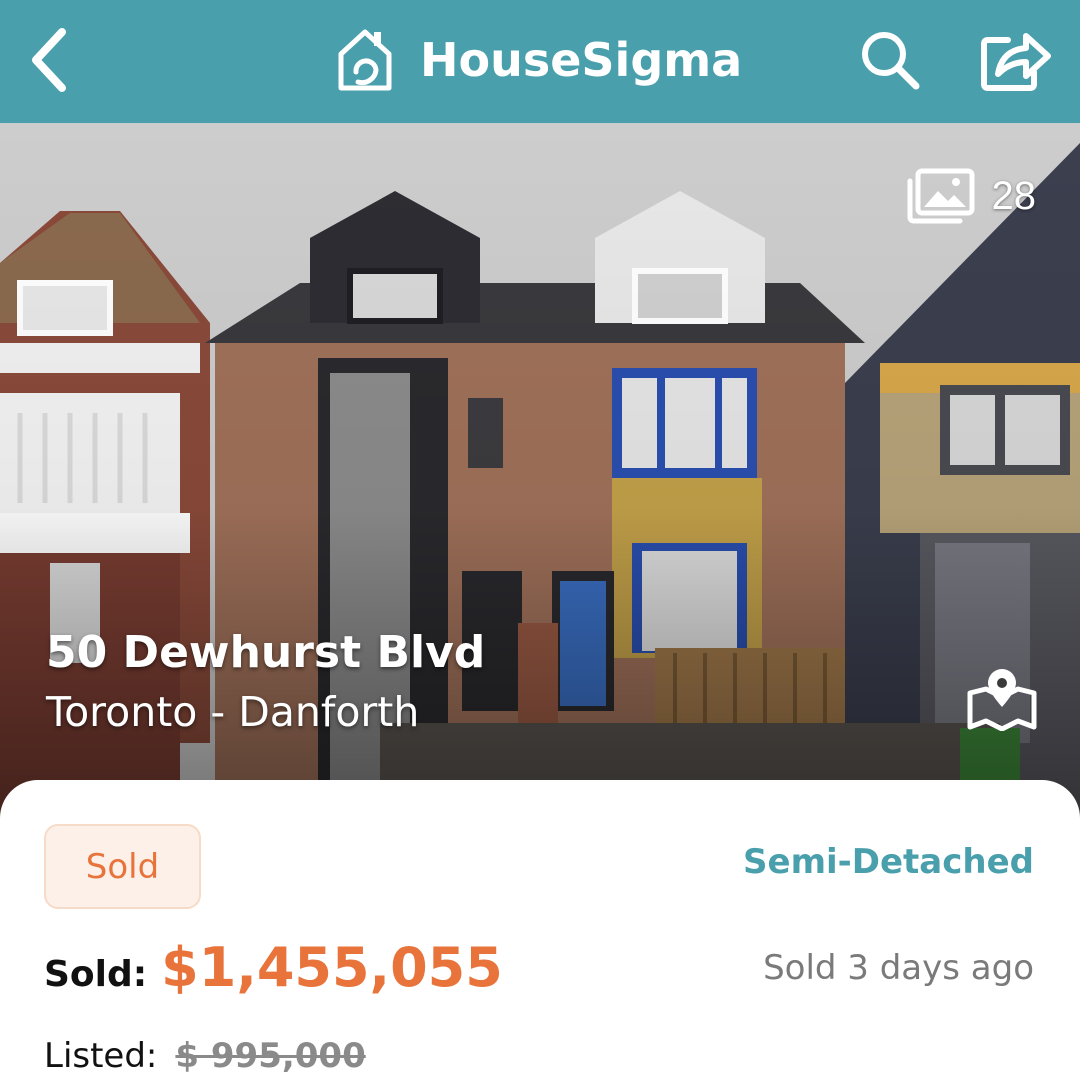 This screenshot has width=1080, height=1092. Describe the element at coordinates (1014, 195) in the screenshot. I see `photo-count-text: 28` at that location.